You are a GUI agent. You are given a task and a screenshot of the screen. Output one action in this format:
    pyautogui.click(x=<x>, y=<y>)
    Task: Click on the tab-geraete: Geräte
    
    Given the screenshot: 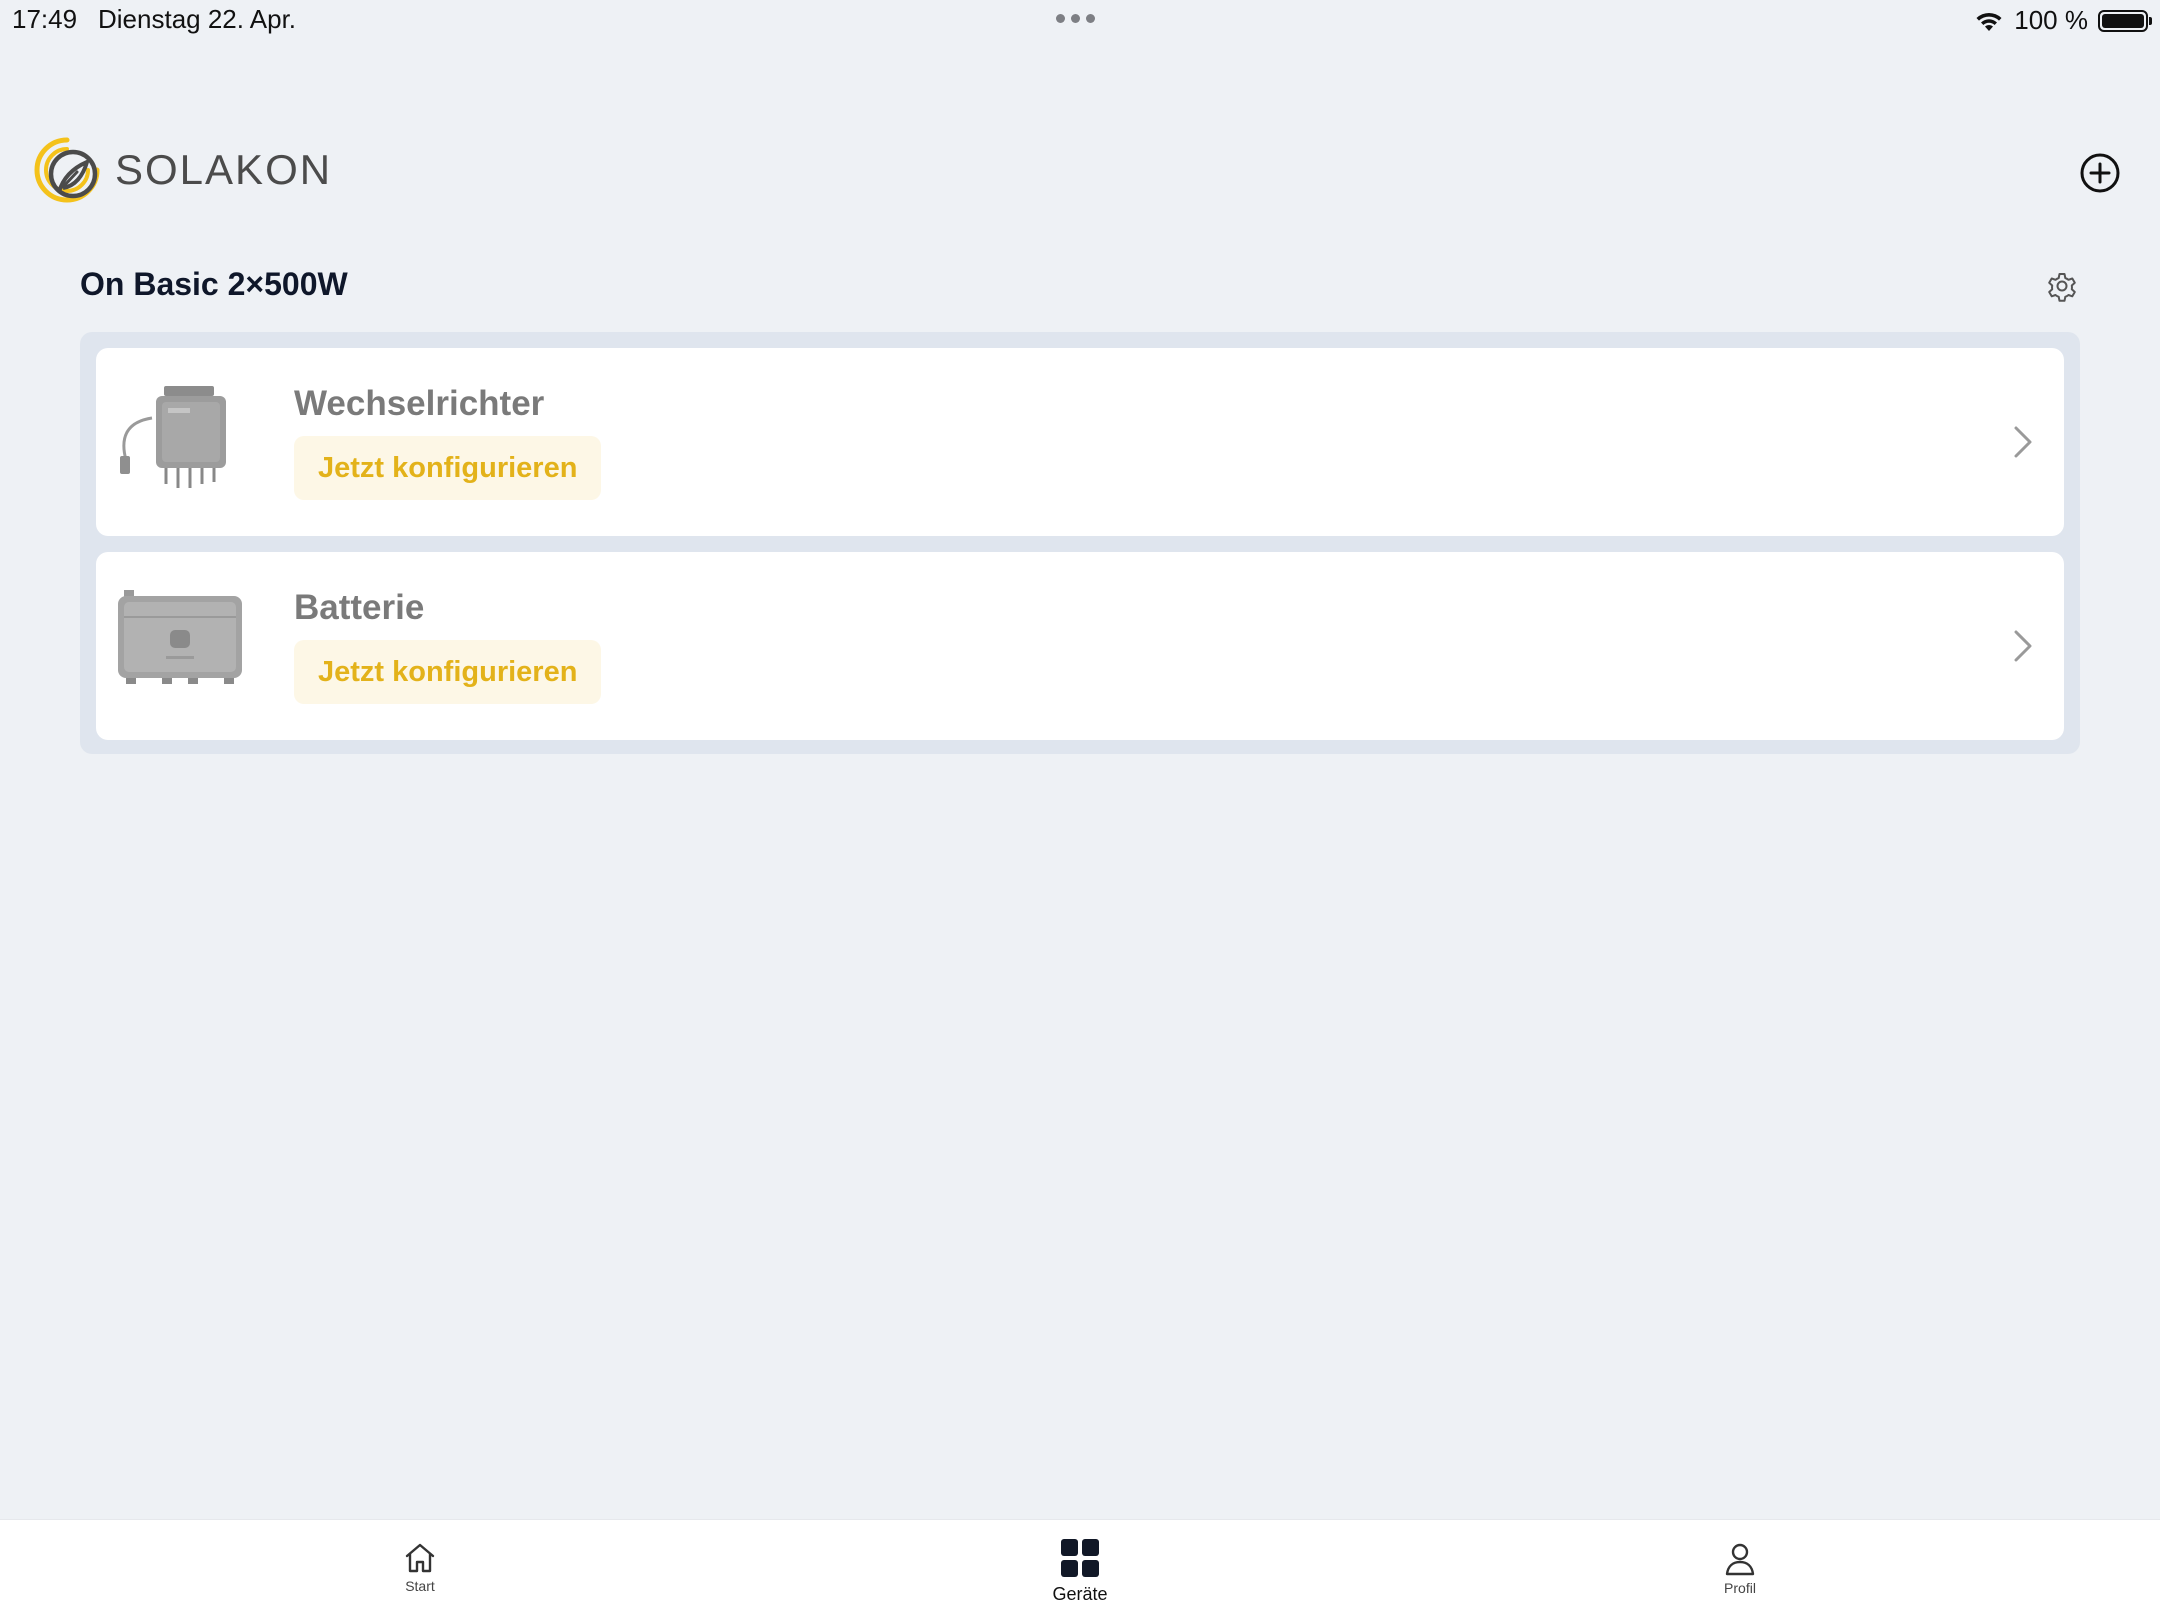 What is the action you would take?
    pyautogui.click(x=1080, y=1570)
    